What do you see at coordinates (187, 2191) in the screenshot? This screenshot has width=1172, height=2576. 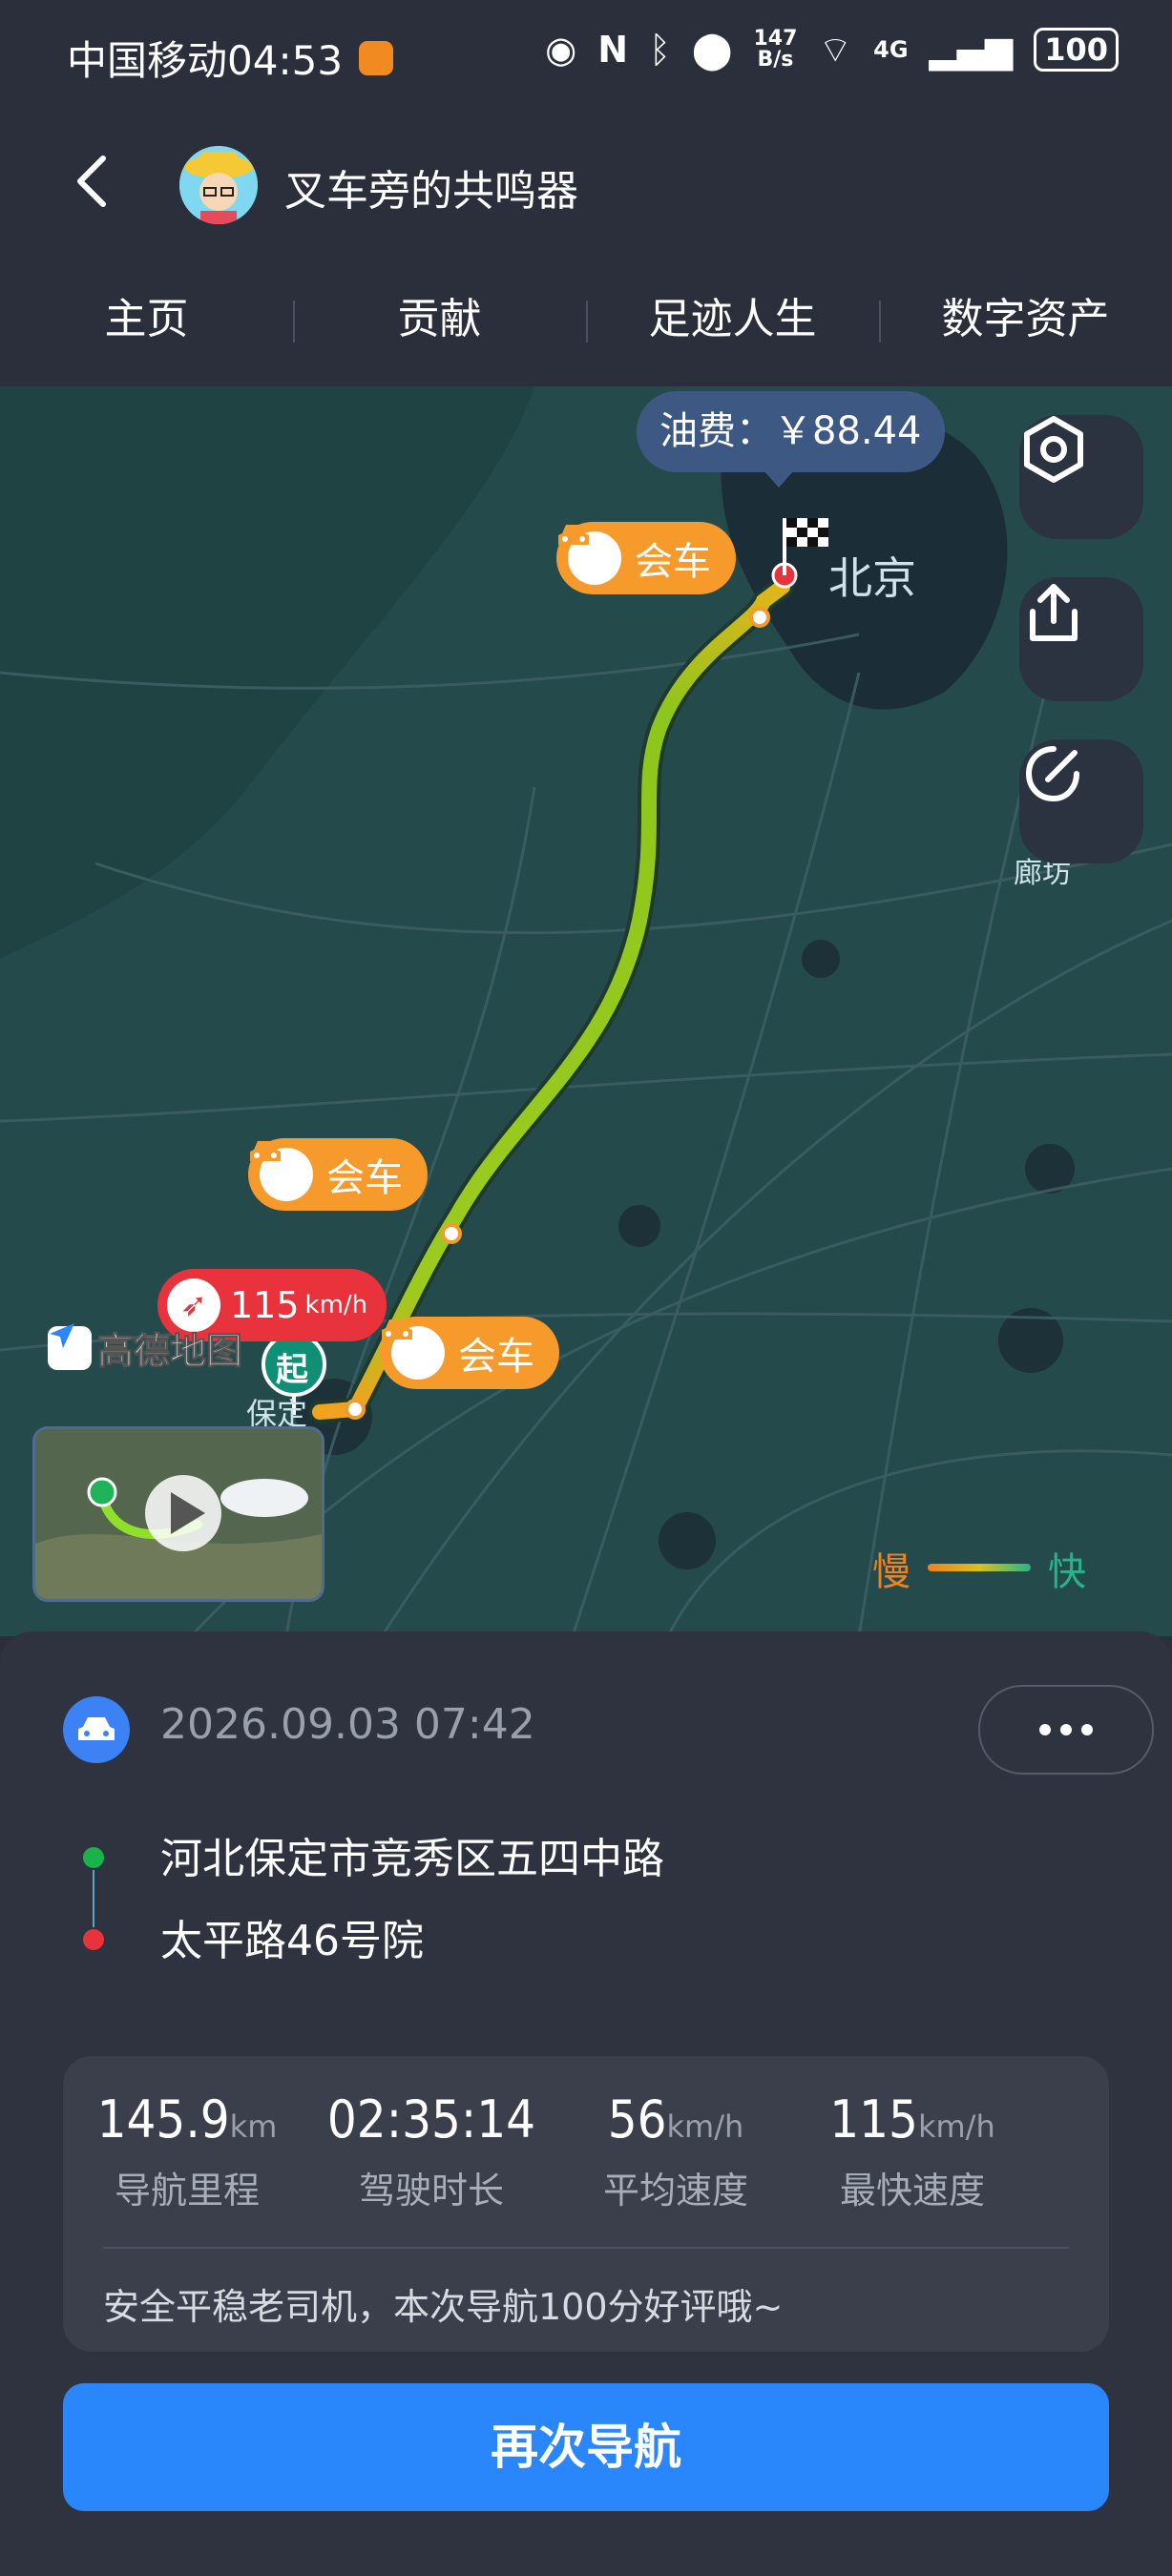 I see `stat-label: 导航里程` at bounding box center [187, 2191].